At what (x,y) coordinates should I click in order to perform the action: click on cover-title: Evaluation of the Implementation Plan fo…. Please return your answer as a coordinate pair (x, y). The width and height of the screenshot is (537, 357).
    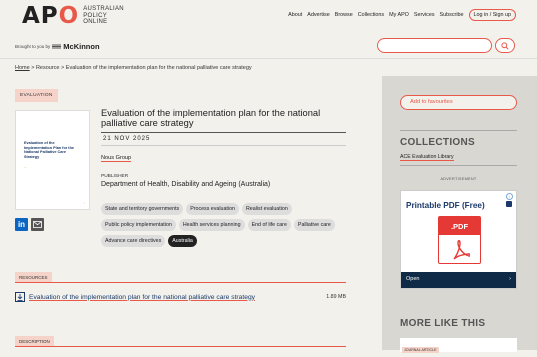
    Looking at the image, I should click on (49, 150).